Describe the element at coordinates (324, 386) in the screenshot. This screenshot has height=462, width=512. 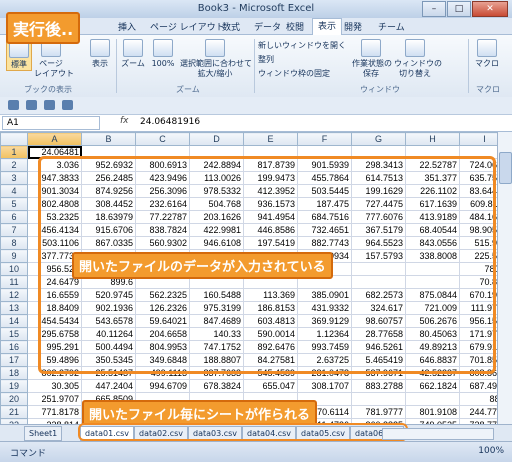
I see `cell: 308.1707` at that location.